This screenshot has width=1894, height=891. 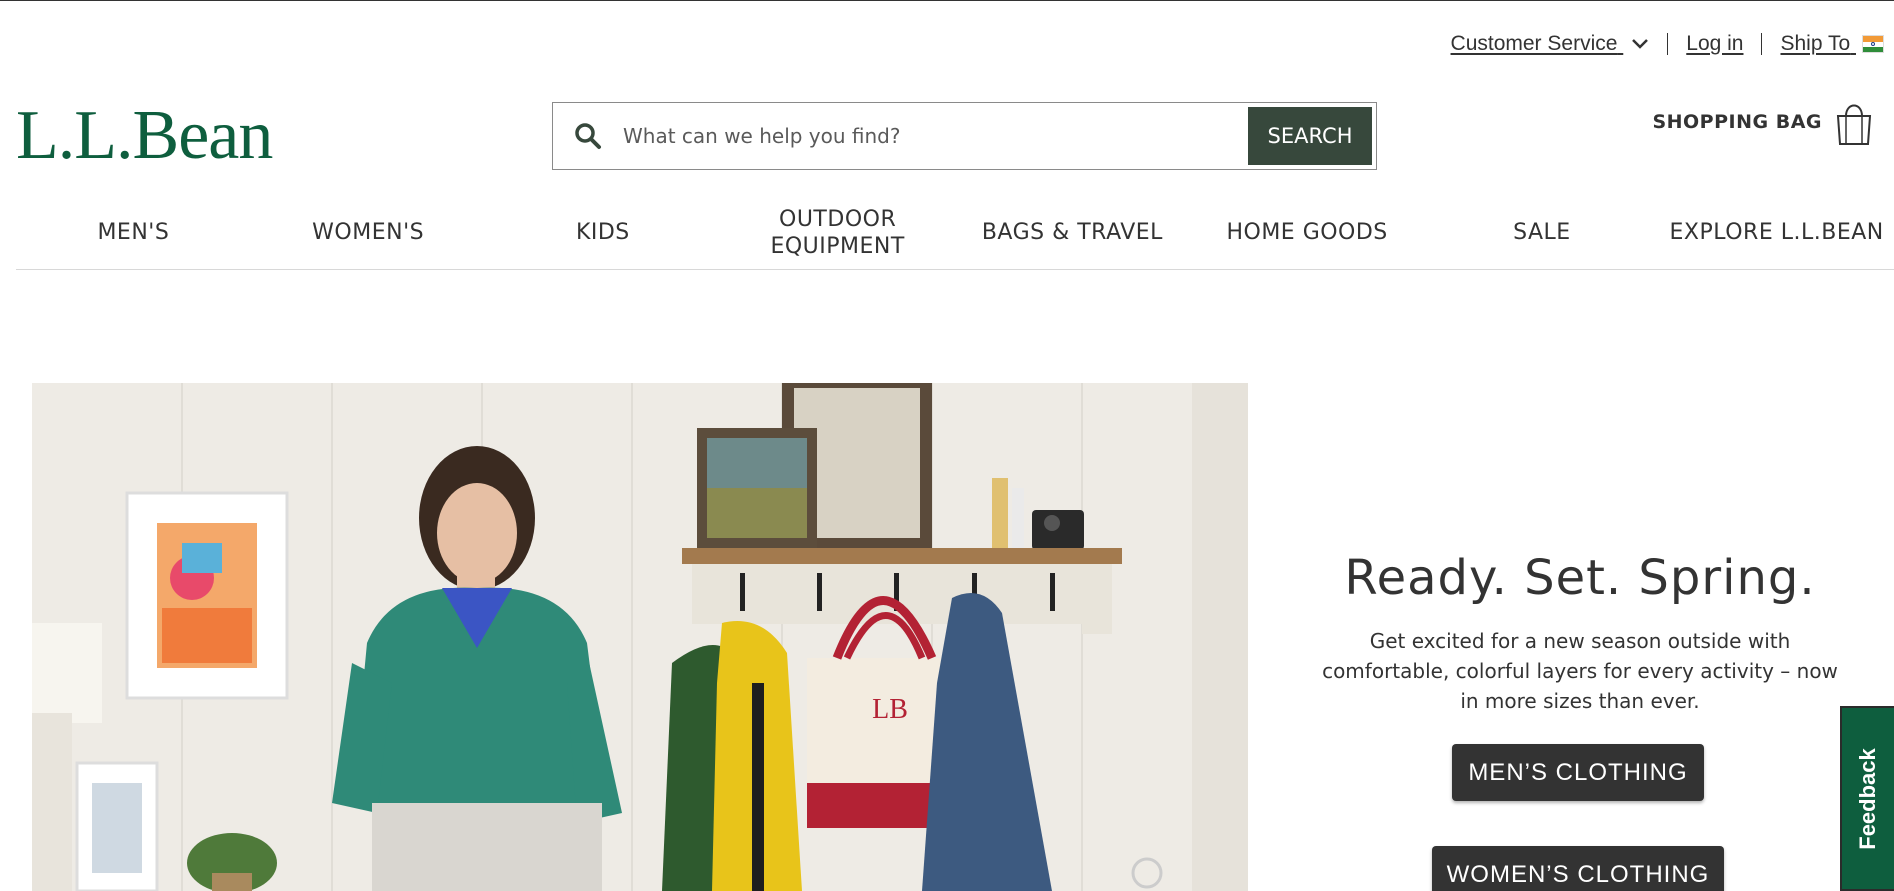 I want to click on ship-to-link: Ship To, so click(x=1832, y=44).